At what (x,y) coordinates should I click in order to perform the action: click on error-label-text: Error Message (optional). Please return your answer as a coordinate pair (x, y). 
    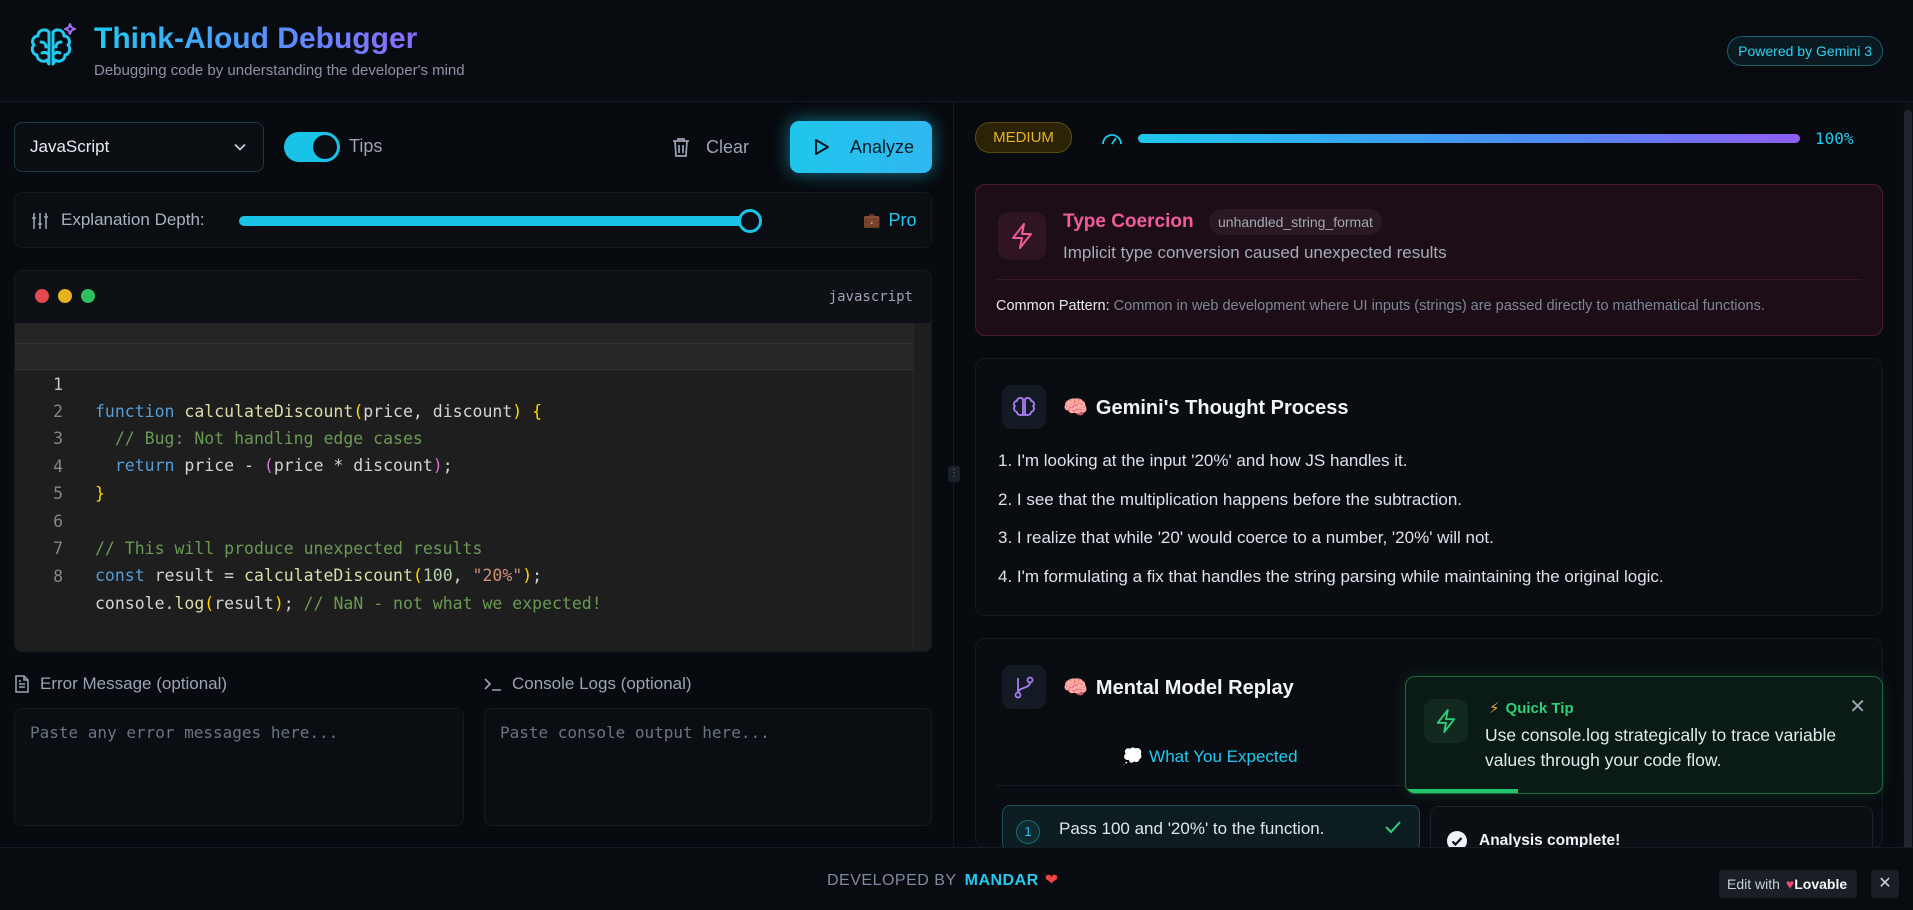
    Looking at the image, I should click on (134, 683).